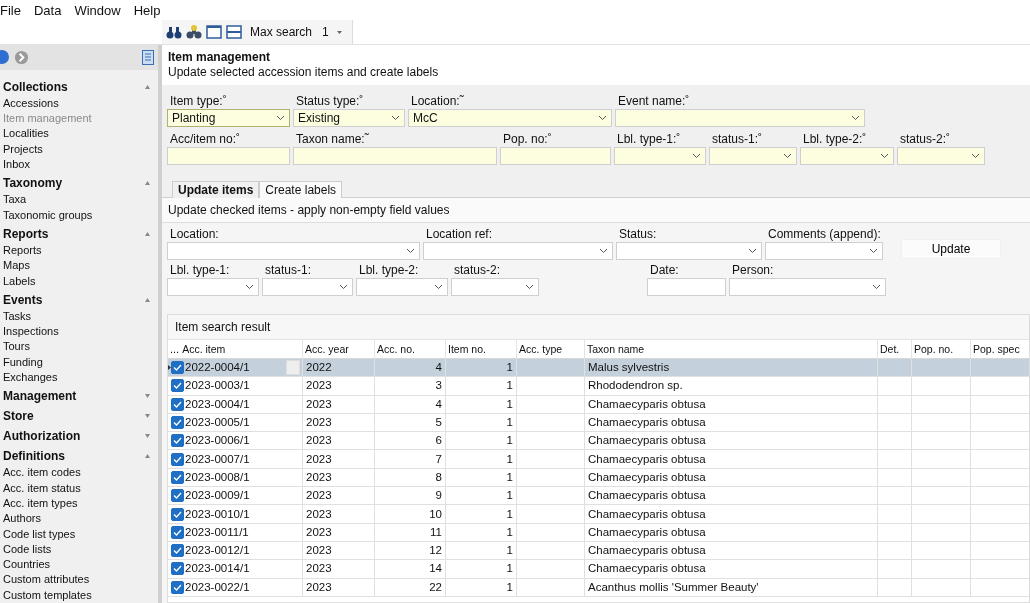 The image size is (1030, 603). What do you see at coordinates (79, 266) in the screenshot?
I see `sidebar-item: Maps` at bounding box center [79, 266].